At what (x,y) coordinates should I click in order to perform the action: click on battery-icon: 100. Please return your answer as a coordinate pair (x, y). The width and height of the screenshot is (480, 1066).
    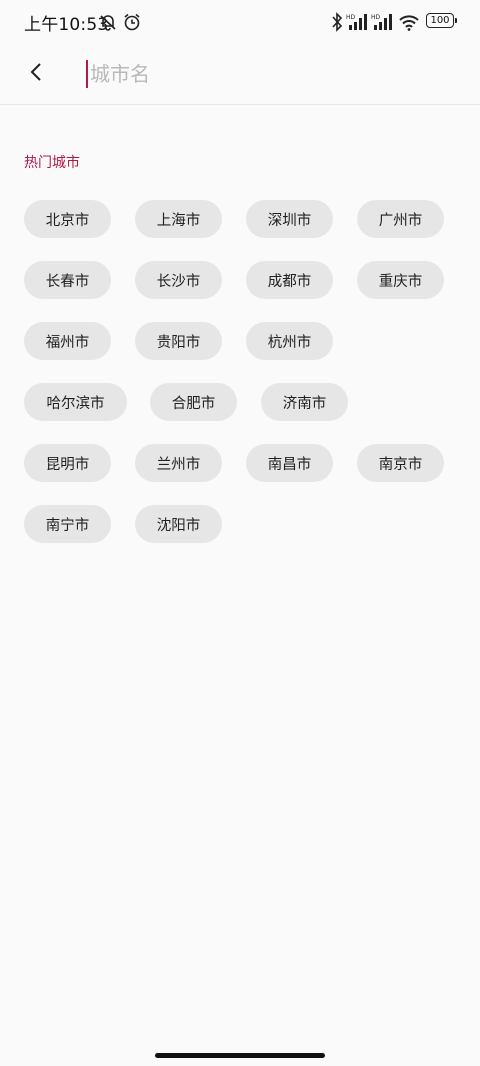
    Looking at the image, I should click on (441, 20).